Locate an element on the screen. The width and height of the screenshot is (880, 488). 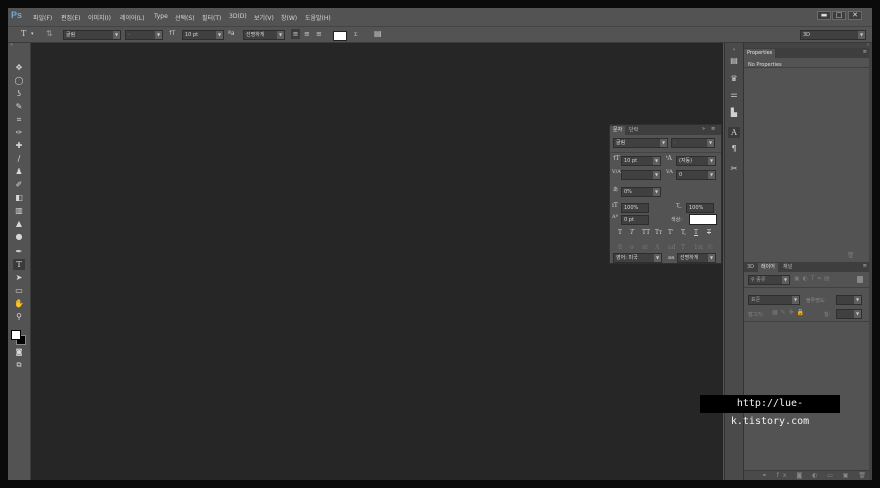
zoom-tool-icon: ⚲ is located at coordinates (19, 316).